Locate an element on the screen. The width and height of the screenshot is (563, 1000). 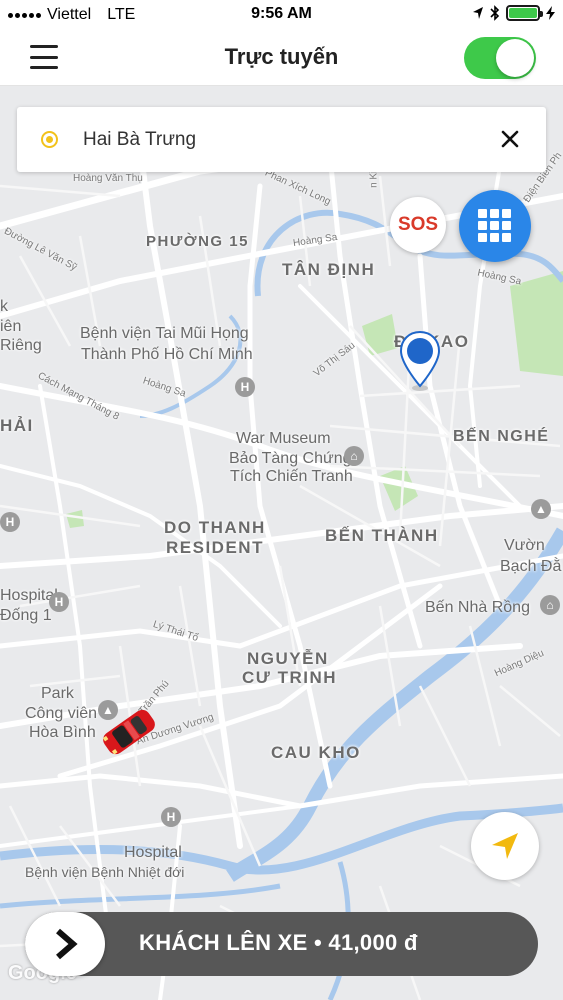
charging-icon is located at coordinates (550, 13).